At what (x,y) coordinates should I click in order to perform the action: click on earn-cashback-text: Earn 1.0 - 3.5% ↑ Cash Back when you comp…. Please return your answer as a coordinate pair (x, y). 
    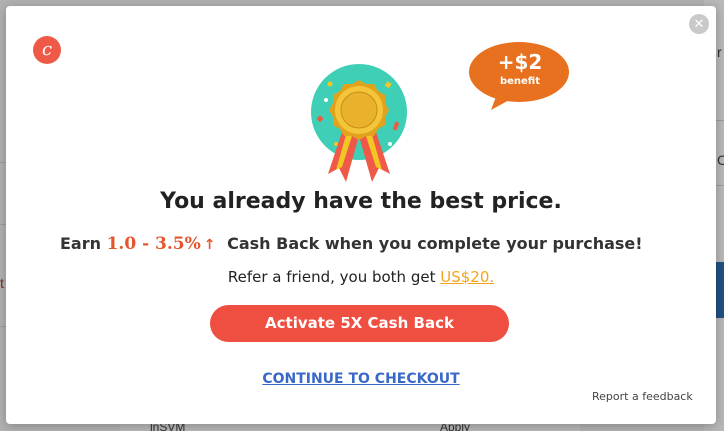
    Looking at the image, I should click on (365, 244).